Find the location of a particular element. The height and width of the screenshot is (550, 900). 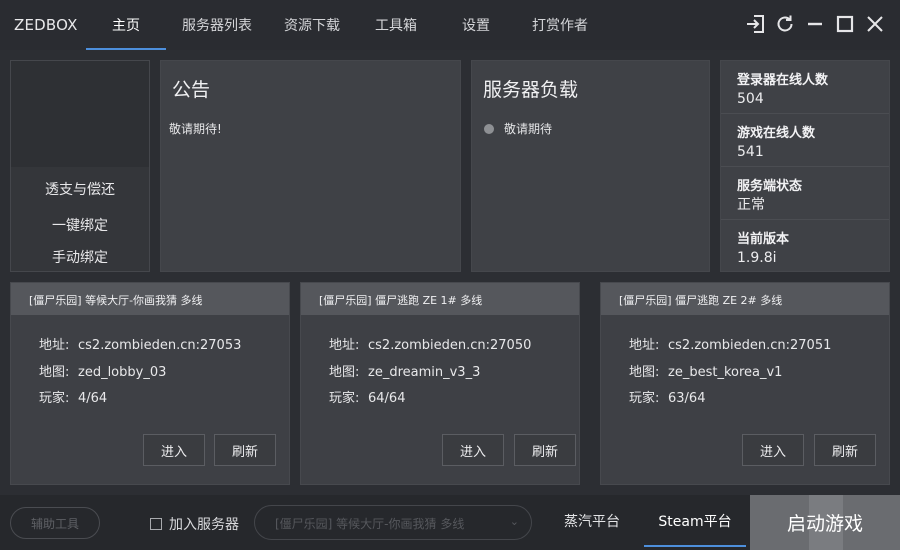

stat-launcher-online: 登录器在线人数 504 is located at coordinates (805, 87).